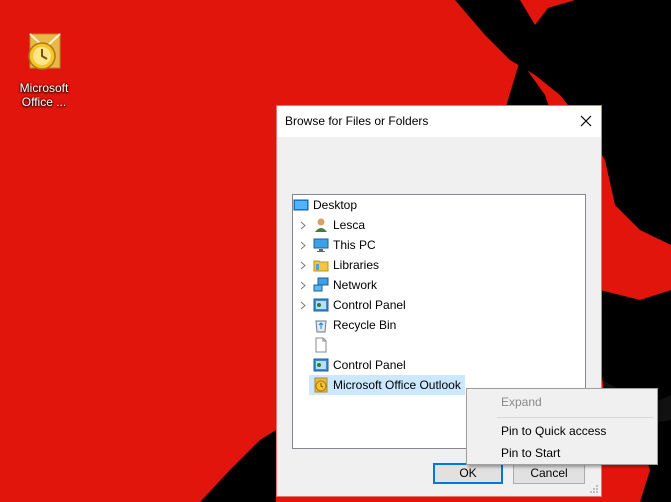 This screenshot has height=502, width=671. I want to click on close-icon, so click(586, 121).